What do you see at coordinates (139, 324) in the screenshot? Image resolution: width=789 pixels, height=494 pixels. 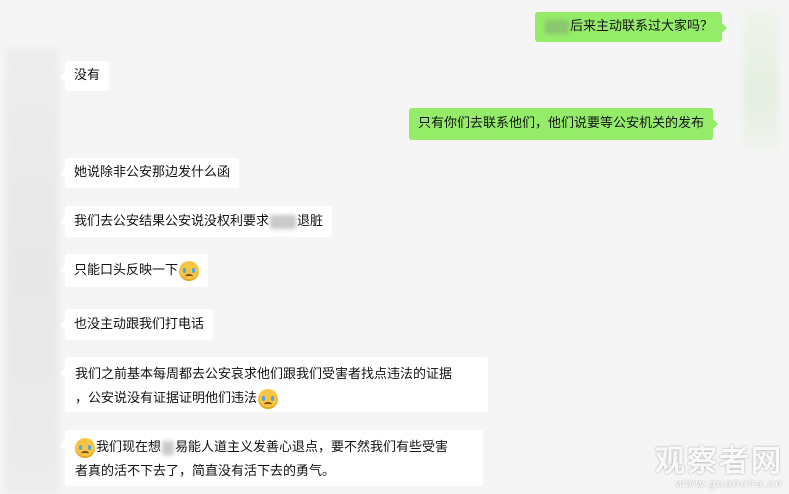 I see `message-text: 也没主动跟我们打电话` at bounding box center [139, 324].